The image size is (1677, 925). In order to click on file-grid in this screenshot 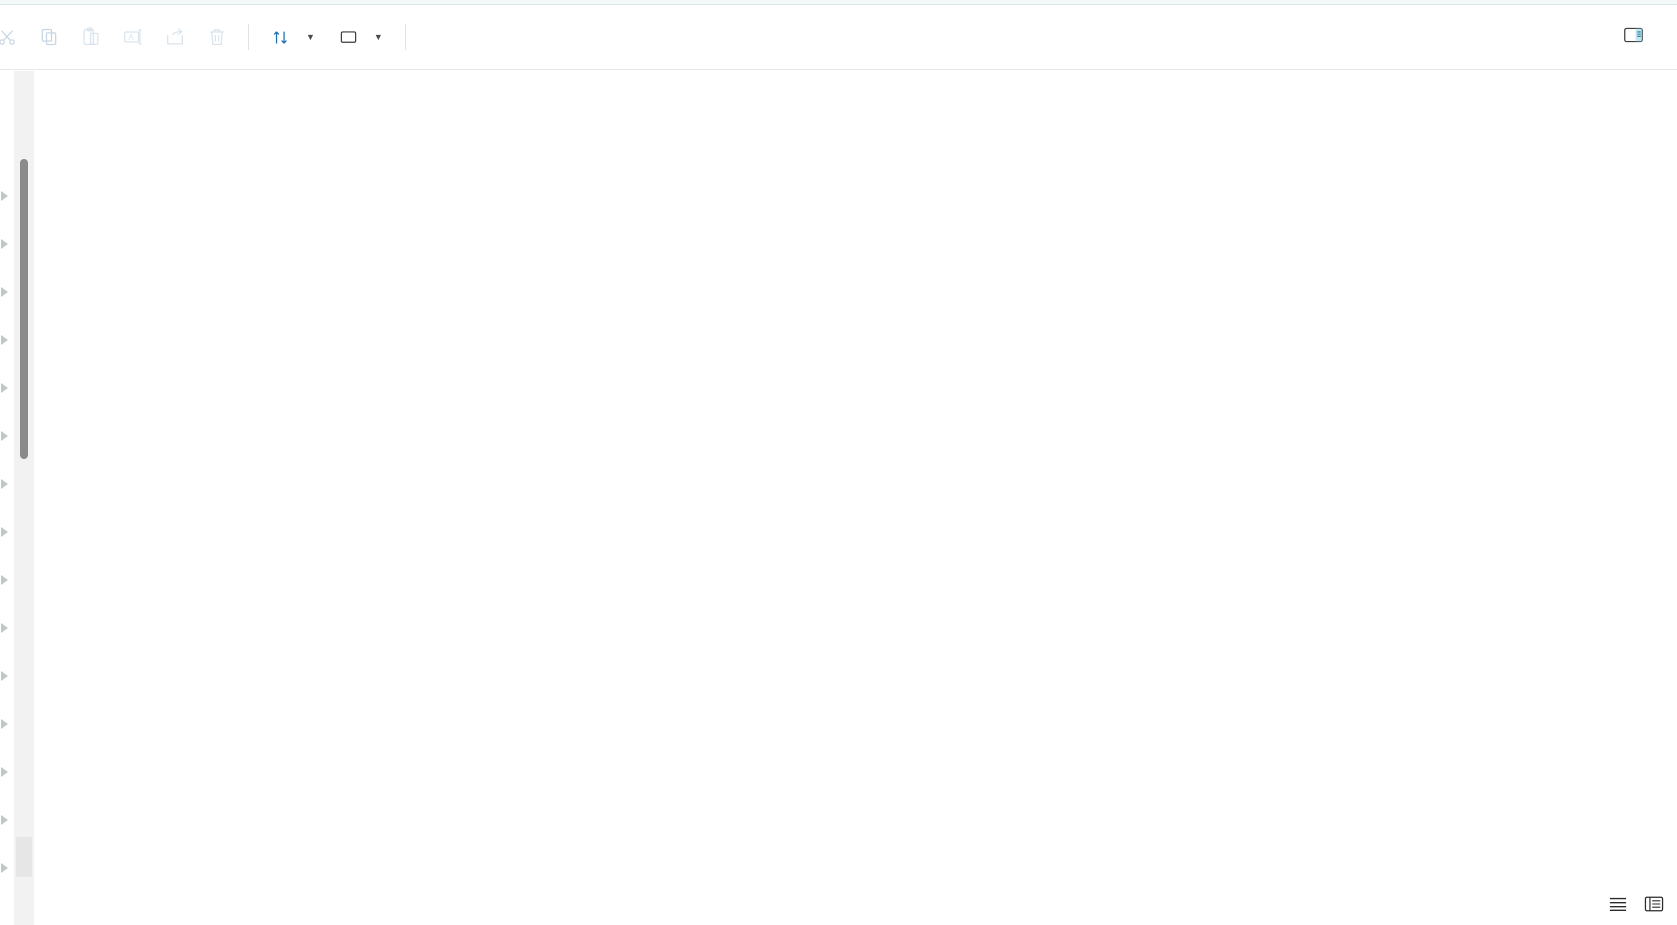, I will do `click(855, 91)`.